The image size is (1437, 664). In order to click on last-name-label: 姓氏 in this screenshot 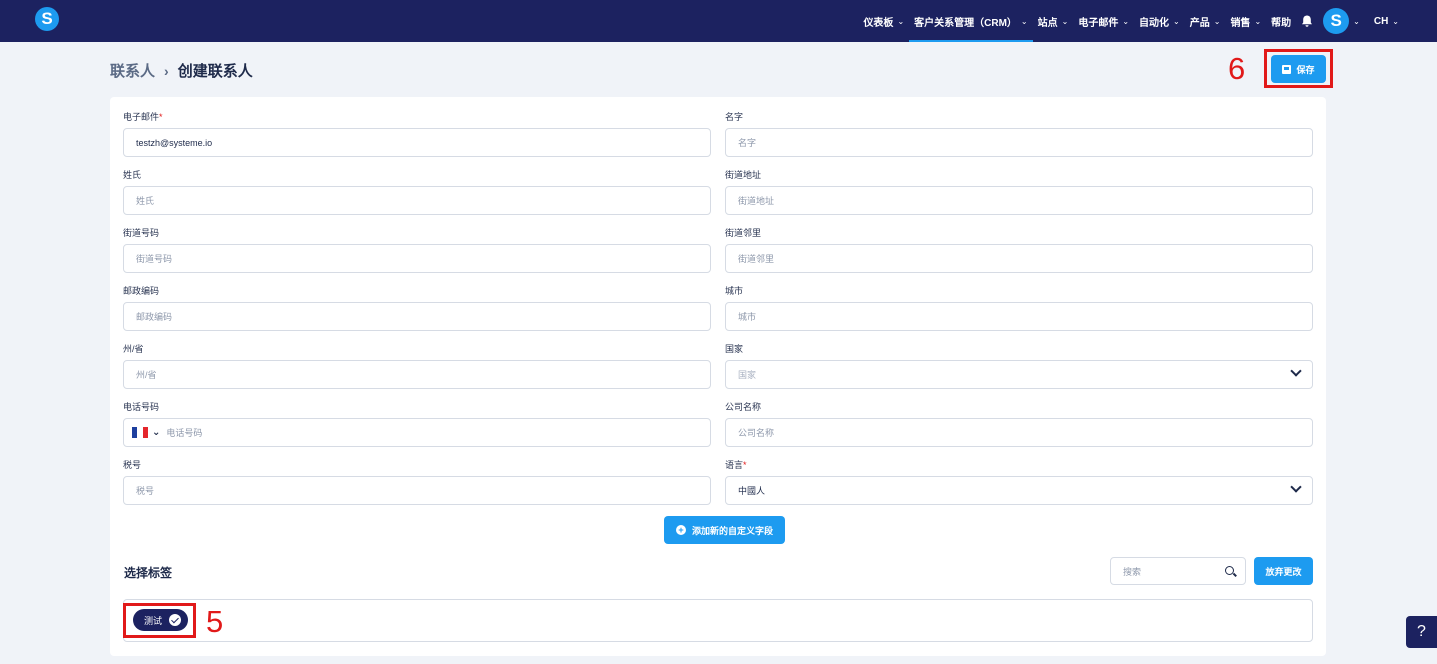, I will do `click(132, 175)`.